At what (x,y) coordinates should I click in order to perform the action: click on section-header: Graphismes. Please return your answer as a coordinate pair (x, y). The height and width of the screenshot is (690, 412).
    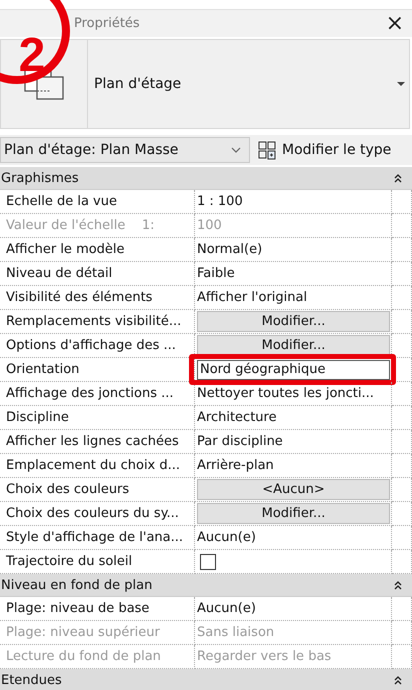
    Looking at the image, I should click on (206, 178).